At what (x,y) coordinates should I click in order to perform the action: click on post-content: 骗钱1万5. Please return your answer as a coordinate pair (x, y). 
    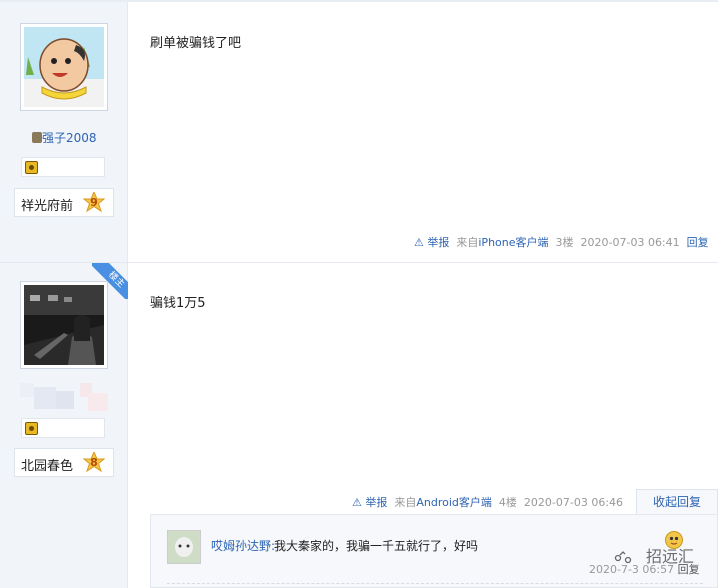
    Looking at the image, I should click on (178, 303).